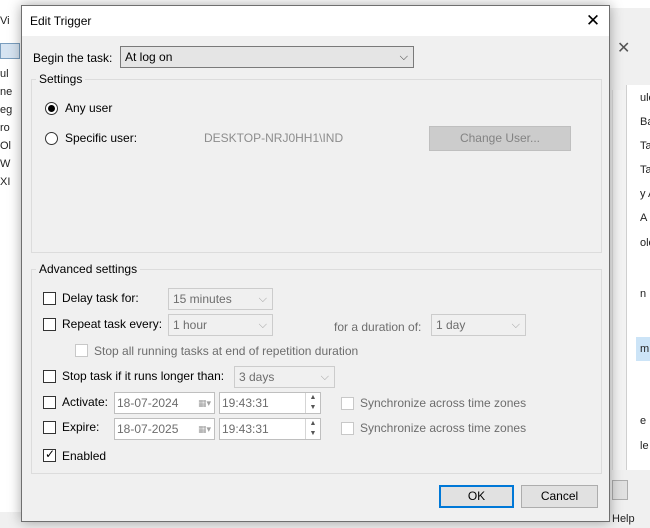 This screenshot has height=528, width=650. What do you see at coordinates (5, 21) in the screenshot?
I see `background-left-item: Vi` at bounding box center [5, 21].